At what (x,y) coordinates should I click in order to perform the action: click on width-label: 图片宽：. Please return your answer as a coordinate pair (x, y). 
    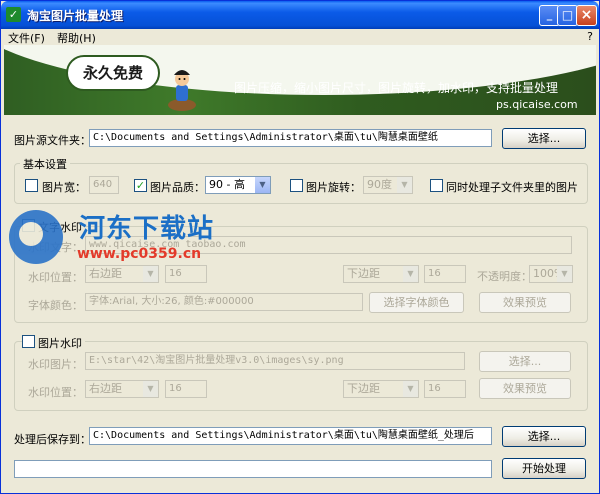
    Looking at the image, I should click on (64, 187).